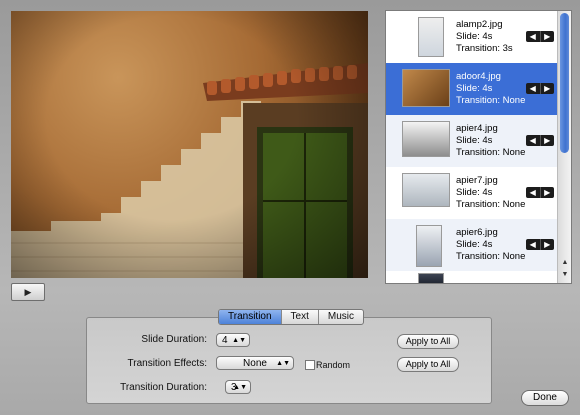 This screenshot has height=415, width=580. What do you see at coordinates (310, 365) in the screenshot?
I see `random-checkbox` at bounding box center [310, 365].